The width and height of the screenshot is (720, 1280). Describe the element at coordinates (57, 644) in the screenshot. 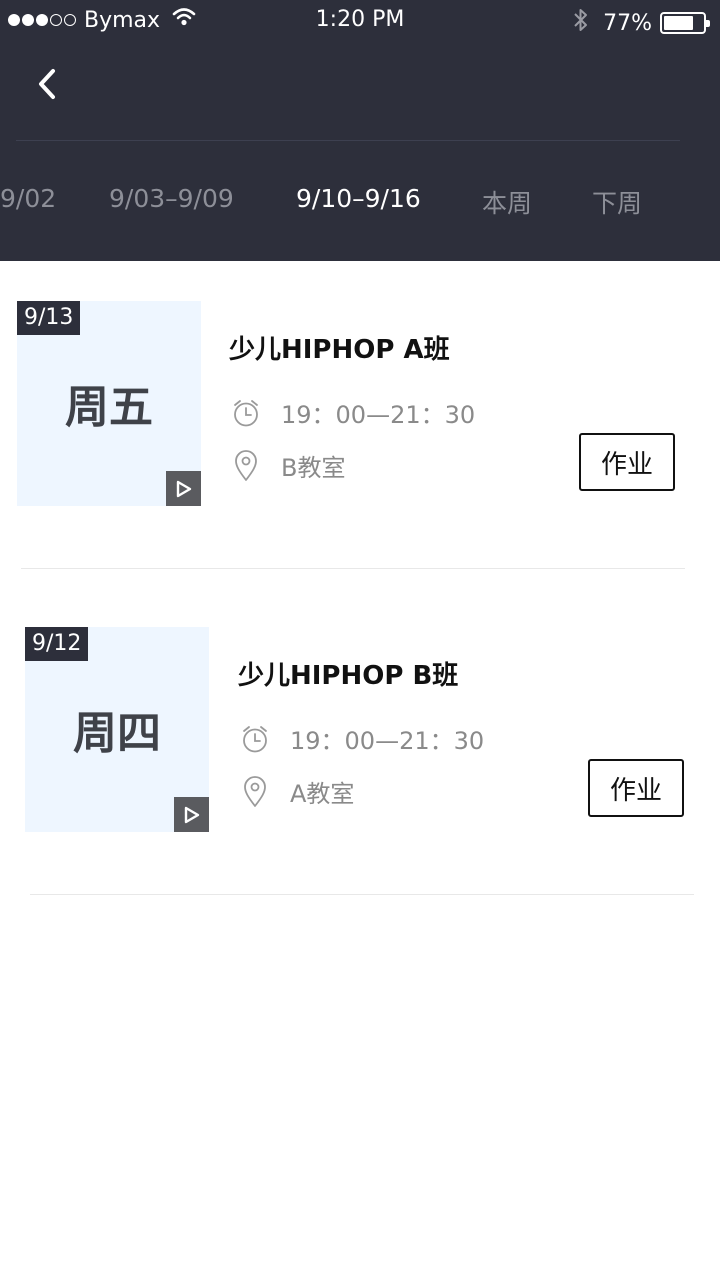

I see `lesson-date-badge: 9/12` at that location.